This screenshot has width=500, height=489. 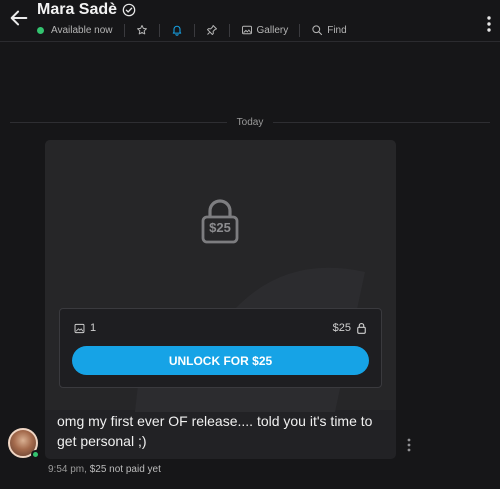 What do you see at coordinates (272, 30) in the screenshot?
I see `gallery-label: Gallery` at bounding box center [272, 30].